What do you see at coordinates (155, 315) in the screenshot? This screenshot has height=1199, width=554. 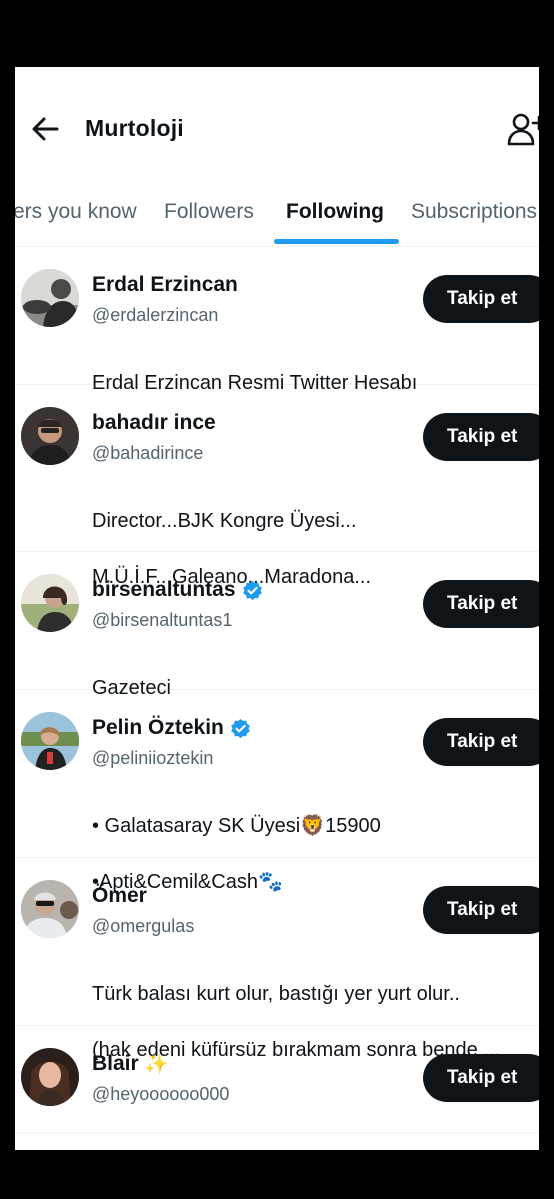 I see `user-handle: @erdalerzincan` at bounding box center [155, 315].